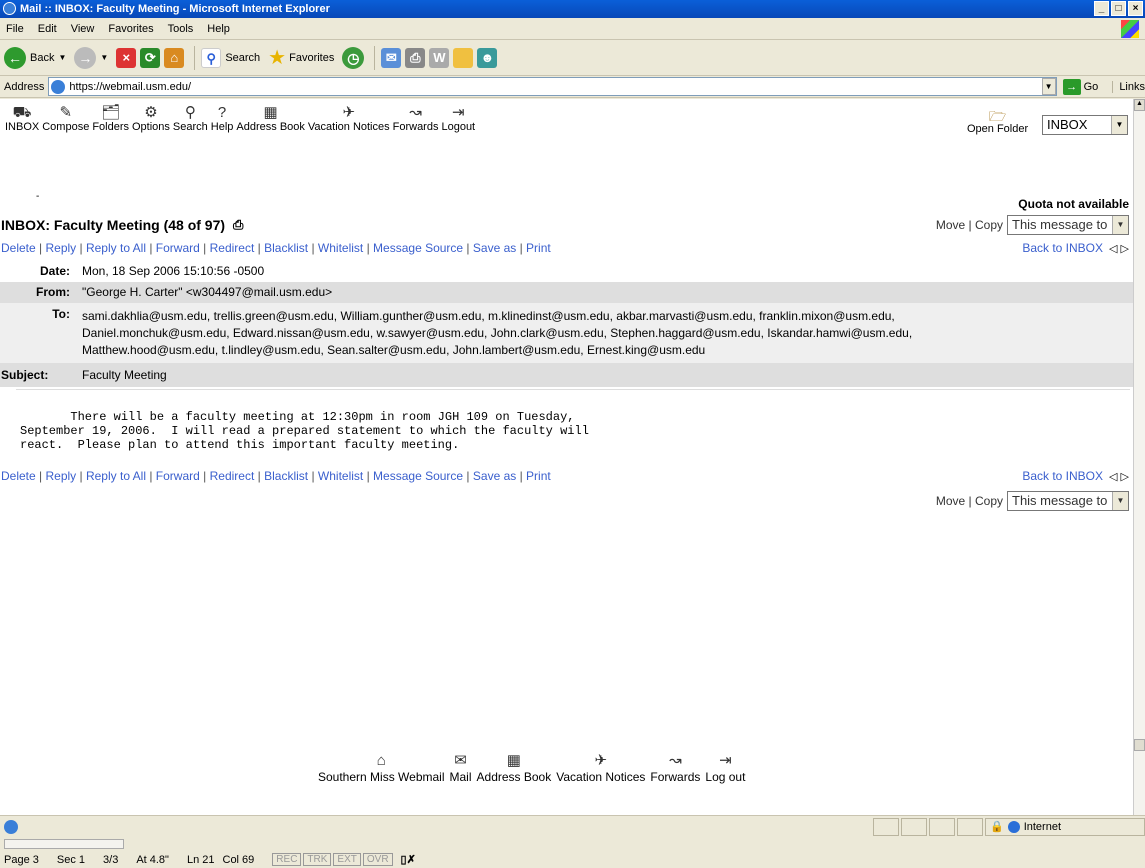 The height and width of the screenshot is (868, 1145). Describe the element at coordinates (218, 29) in the screenshot. I see `menu-help: Help` at that location.